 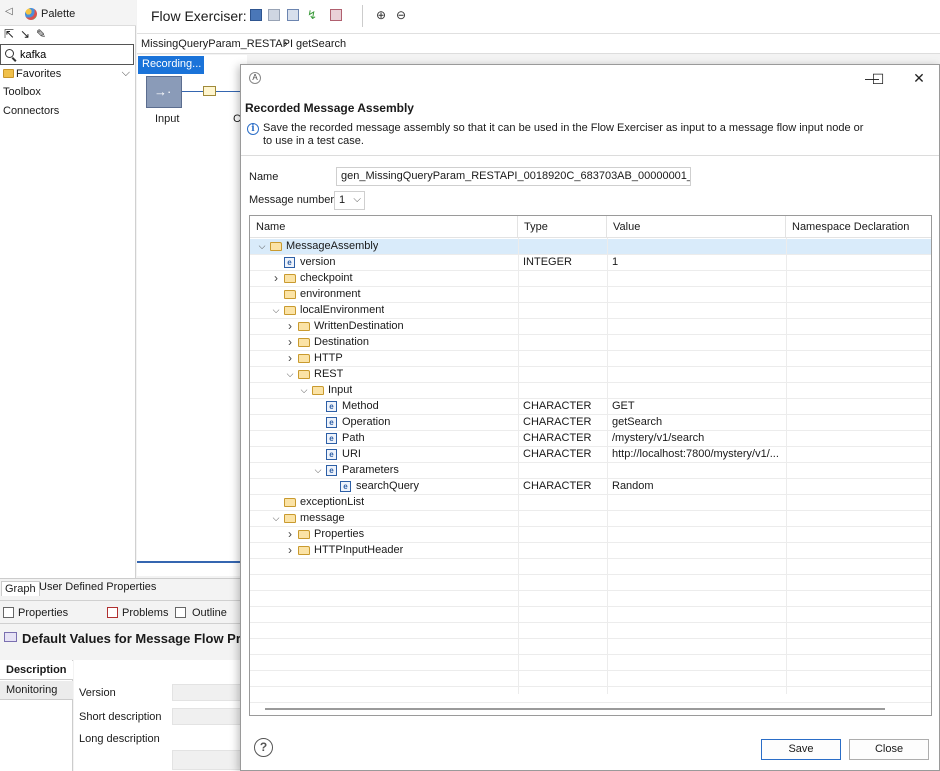 What do you see at coordinates (304, 374) in the screenshot?
I see `folder-icon` at bounding box center [304, 374].